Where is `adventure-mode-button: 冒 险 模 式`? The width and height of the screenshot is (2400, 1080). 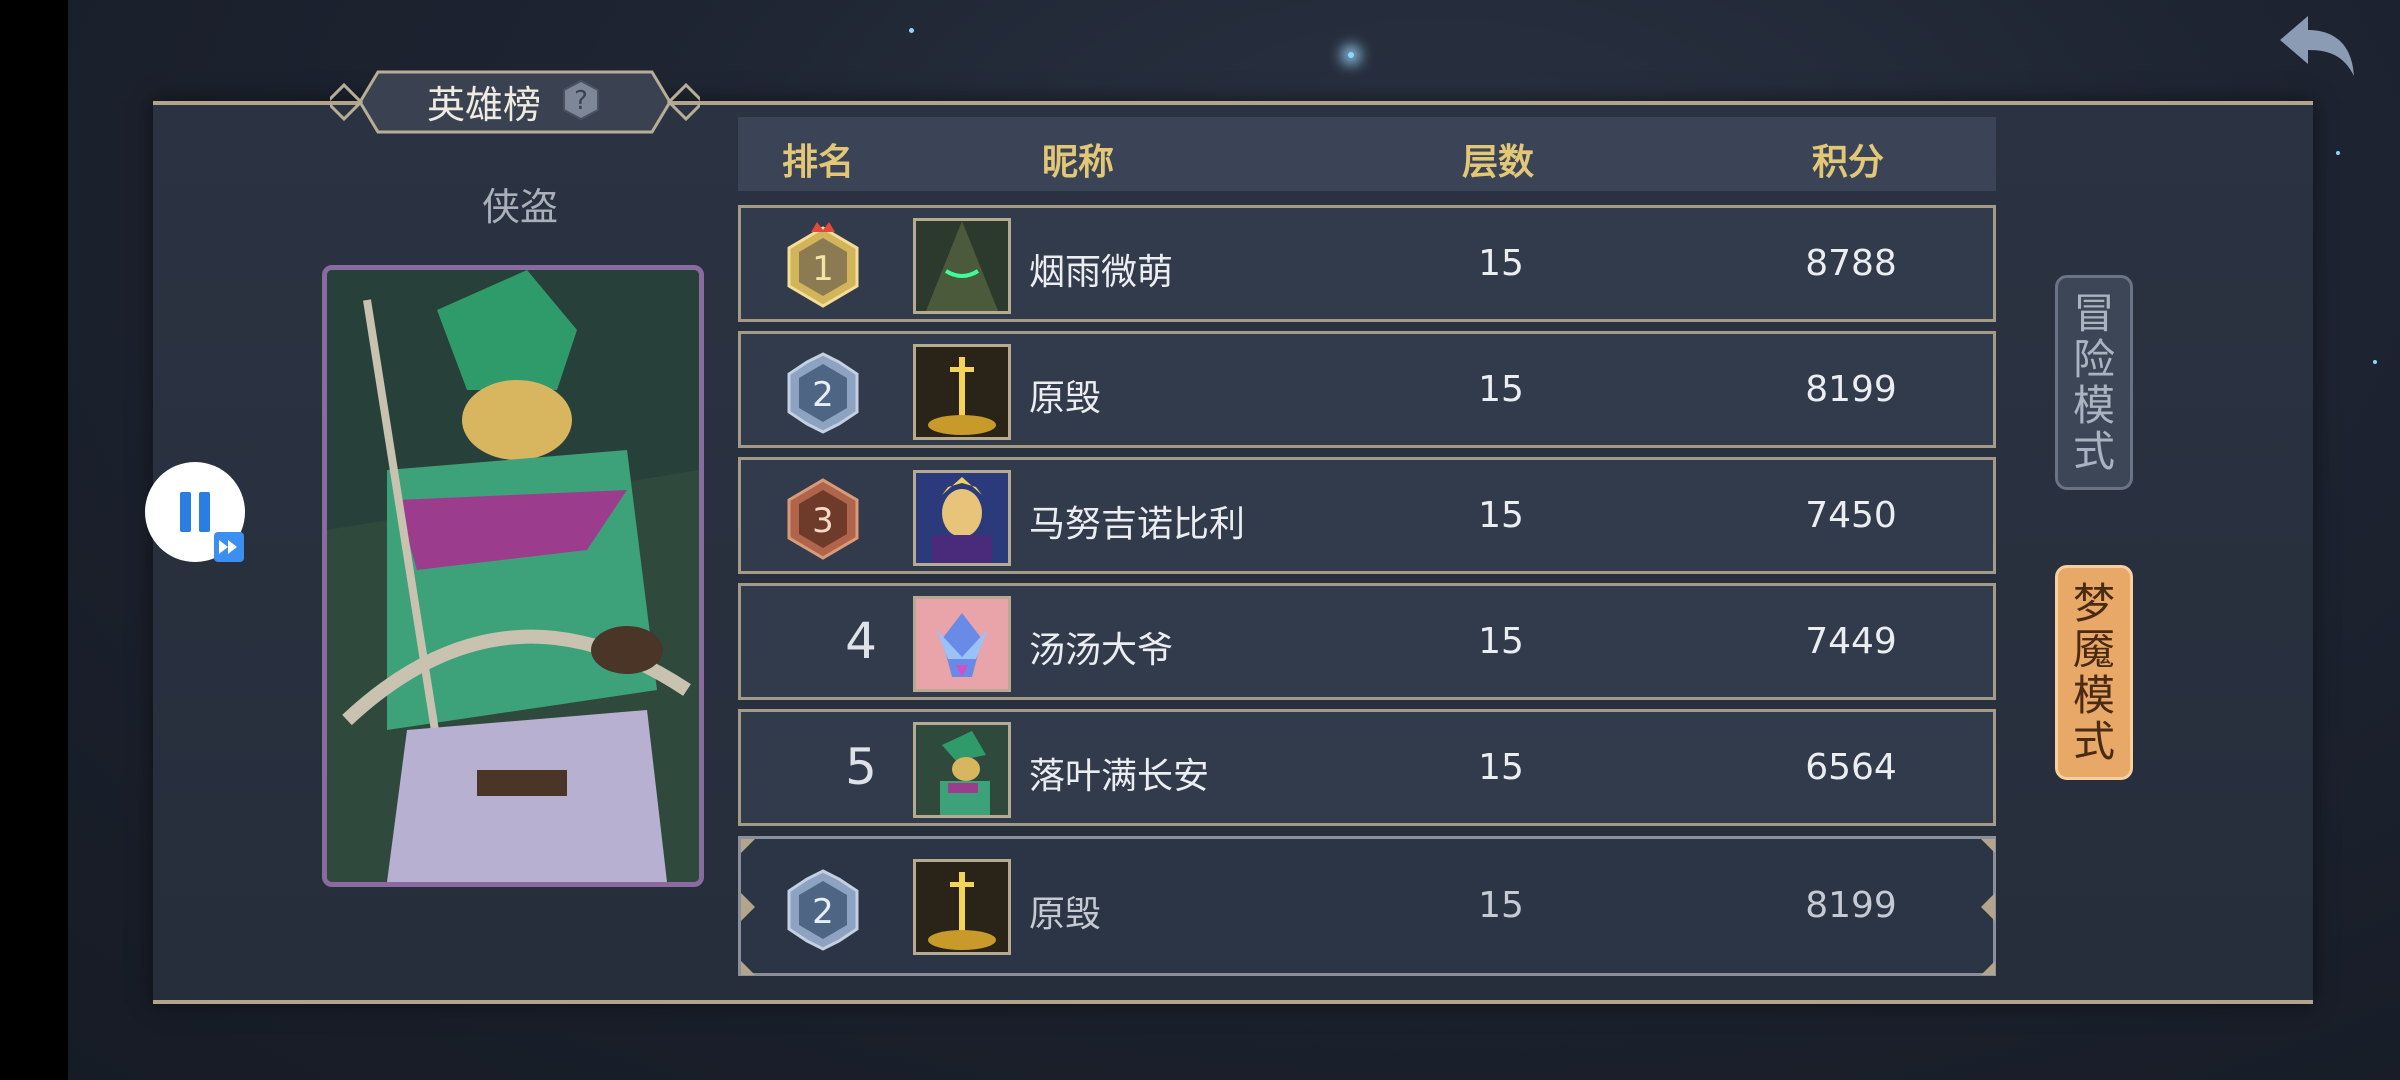 adventure-mode-button: 冒 险 模 式 is located at coordinates (2094, 382).